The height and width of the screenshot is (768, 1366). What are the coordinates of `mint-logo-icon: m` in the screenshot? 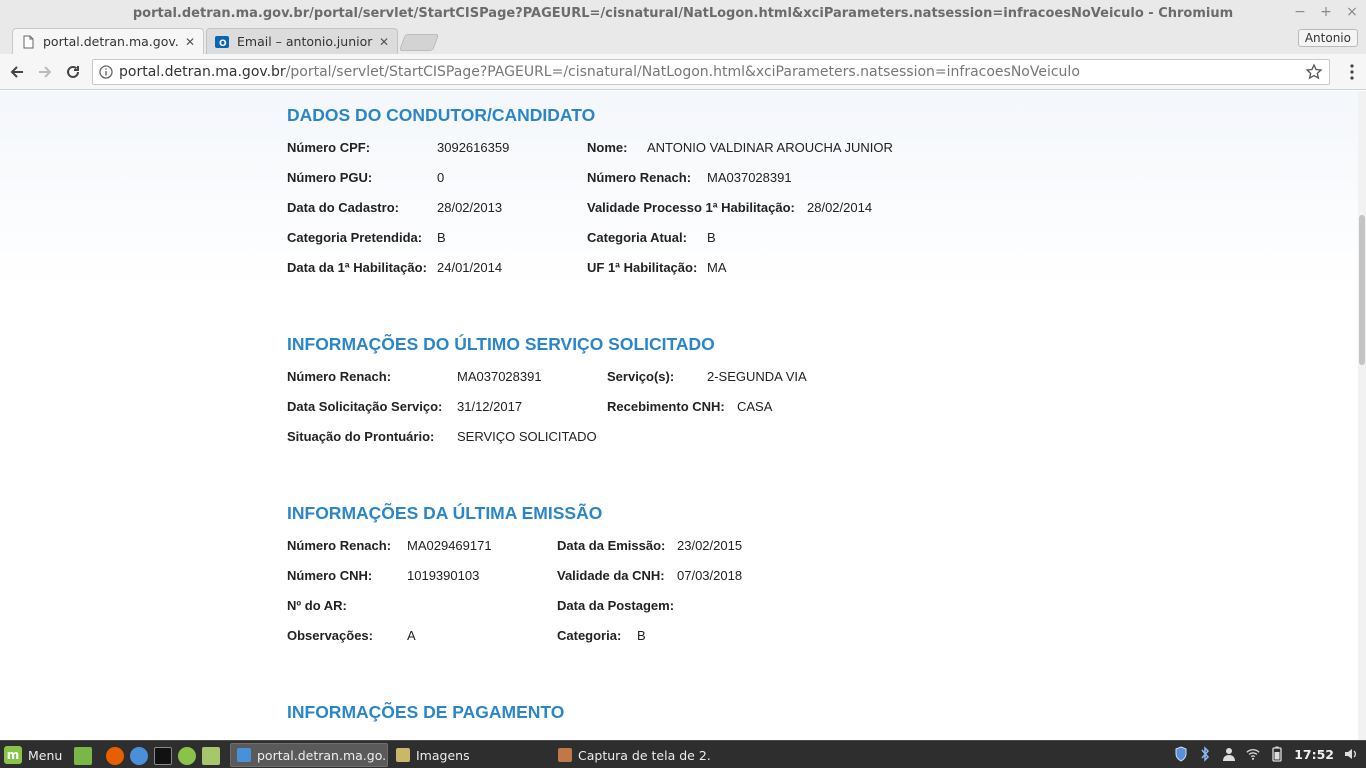 It's located at (13, 755).